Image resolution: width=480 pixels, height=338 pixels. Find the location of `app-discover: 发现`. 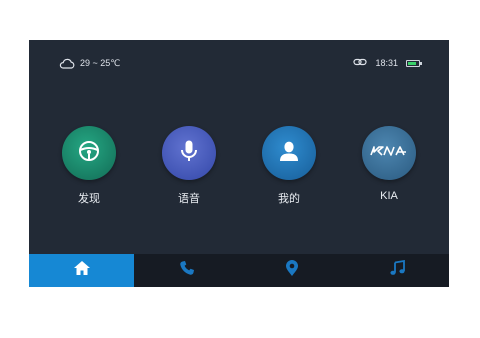

app-discover: 发现 is located at coordinates (89, 166).